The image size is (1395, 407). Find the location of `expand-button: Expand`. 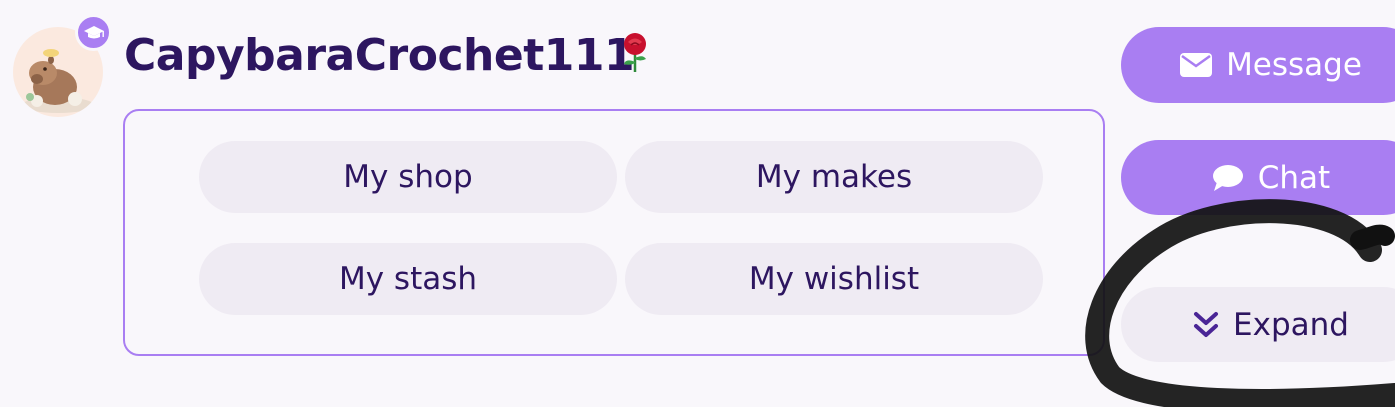

expand-button: Expand is located at coordinates (1258, 324).